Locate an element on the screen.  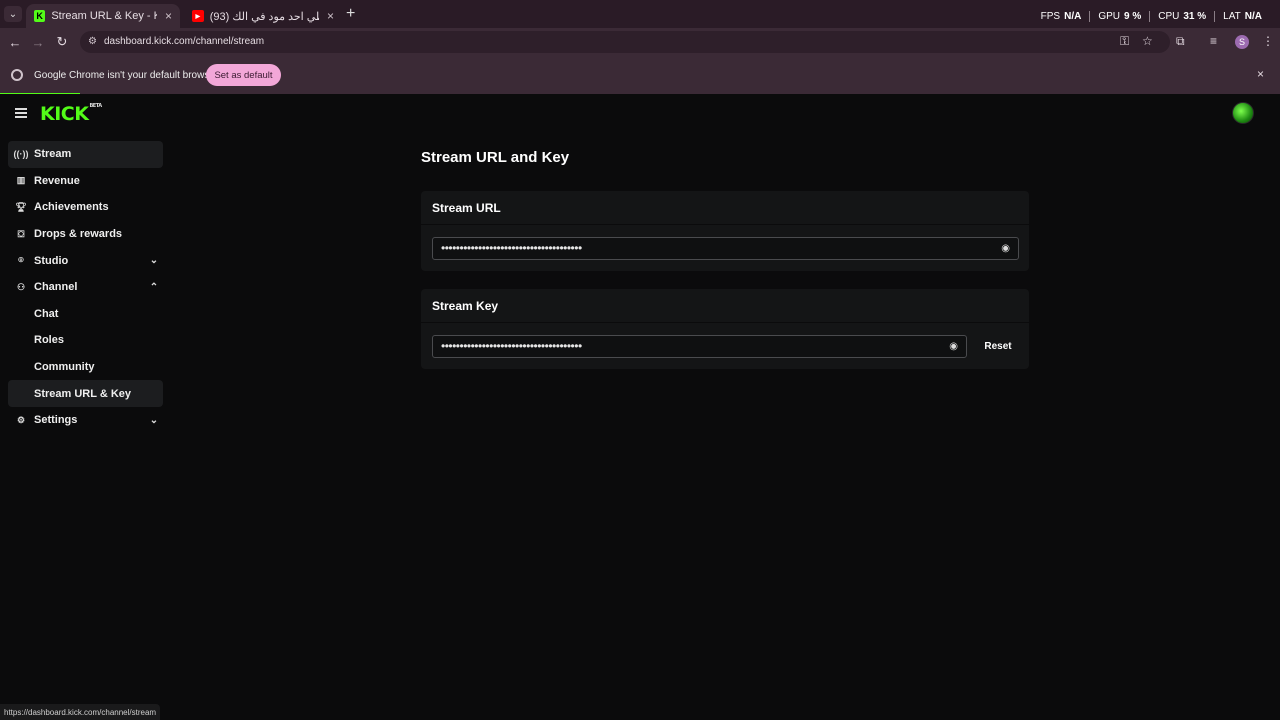
tab-title: (93) يكيف تعطي احد مود في الك is located at coordinates (264, 16).